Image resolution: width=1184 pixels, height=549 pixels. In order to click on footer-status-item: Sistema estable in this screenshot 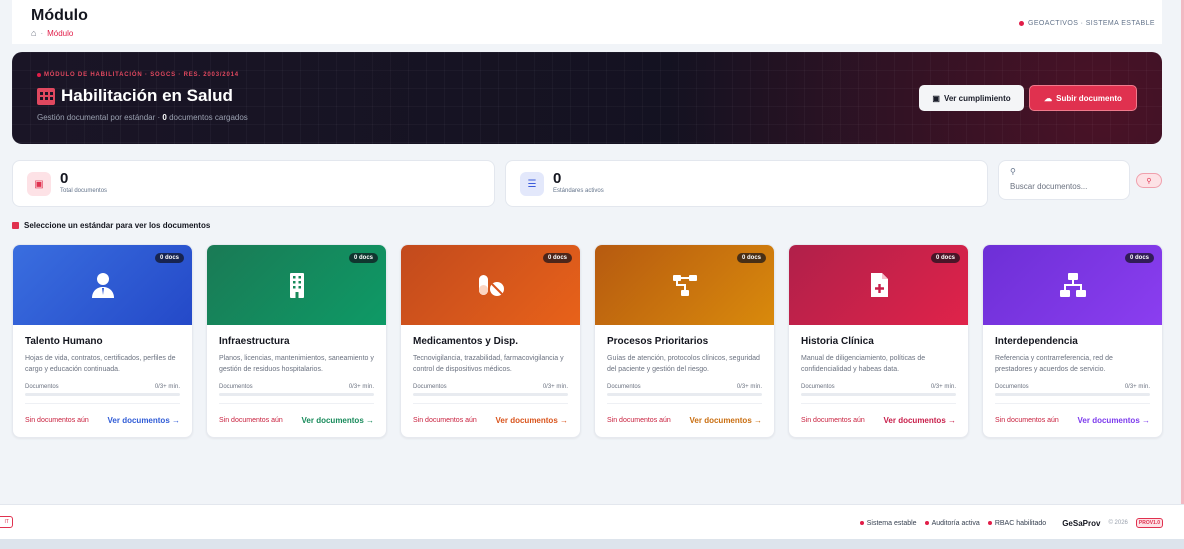, I will do `click(888, 523)`.